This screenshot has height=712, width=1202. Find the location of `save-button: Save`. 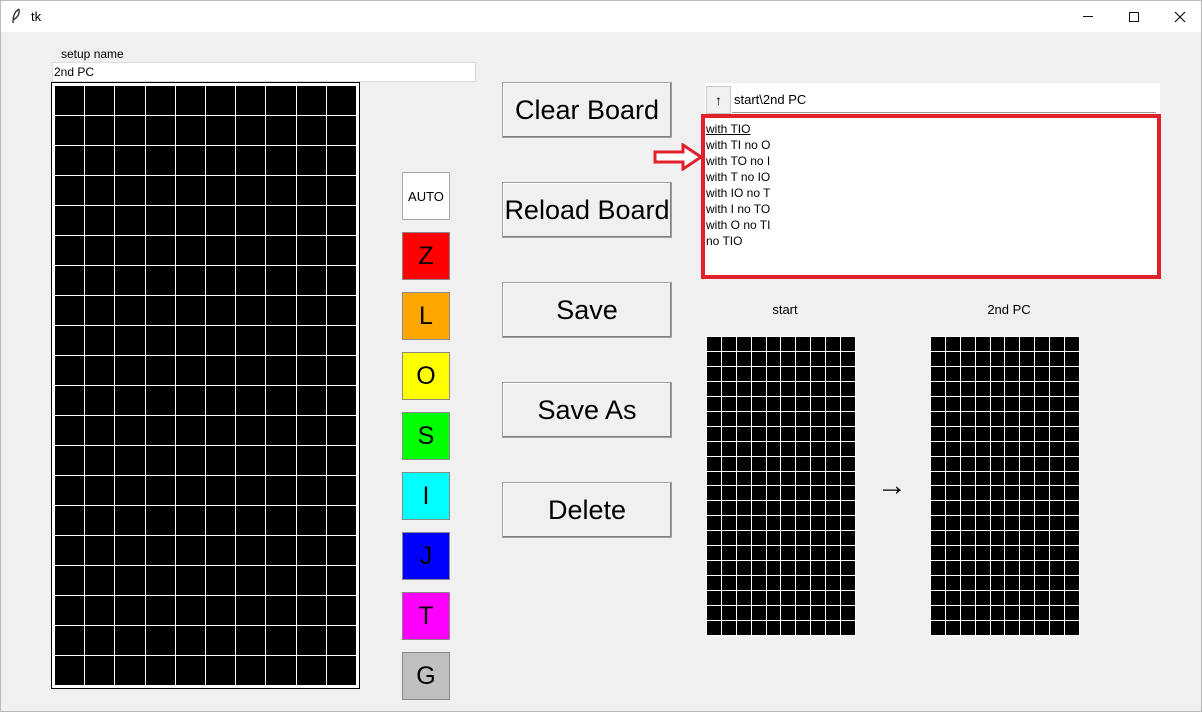

save-button: Save is located at coordinates (587, 310).